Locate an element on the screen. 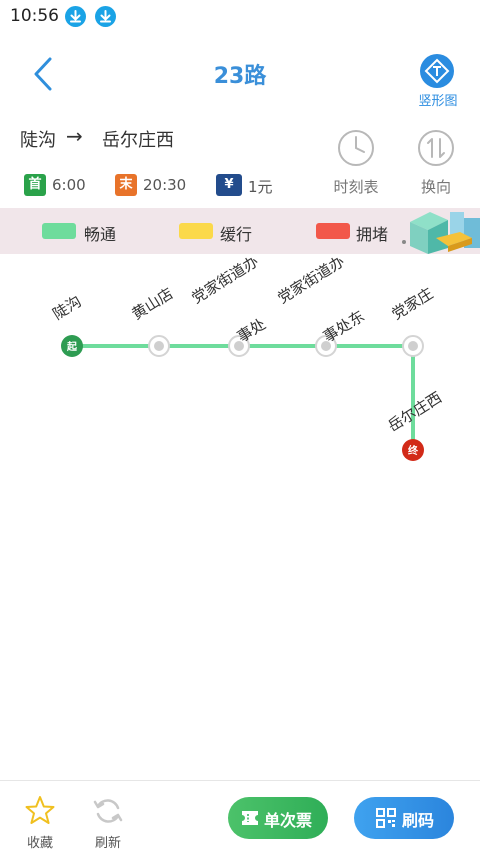  stop-label: 党家街道办事处 is located at coordinates (229, 299).